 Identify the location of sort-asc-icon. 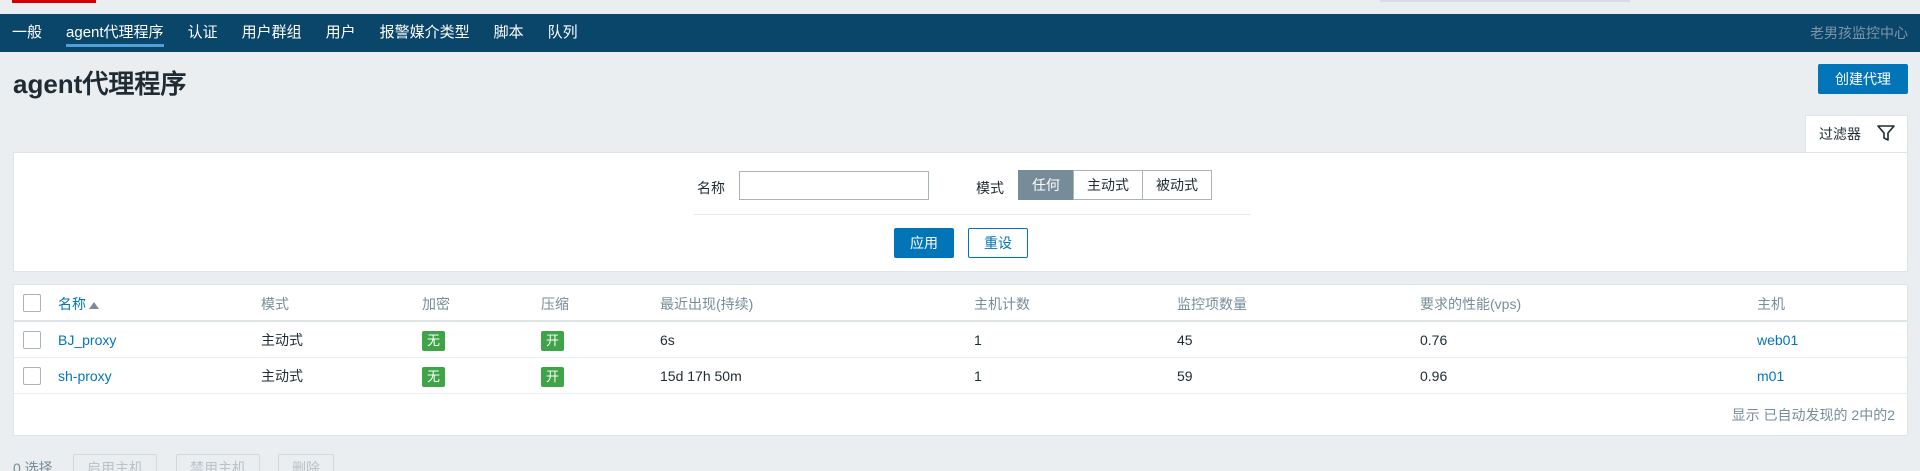
(94, 305).